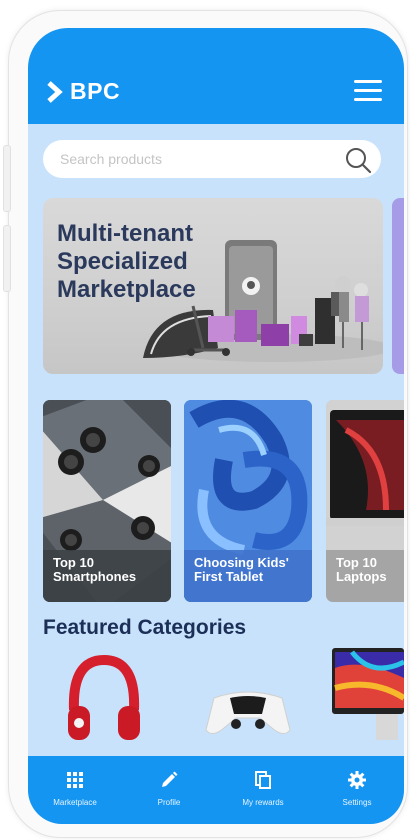  What do you see at coordinates (358, 160) in the screenshot?
I see `search-icon` at bounding box center [358, 160].